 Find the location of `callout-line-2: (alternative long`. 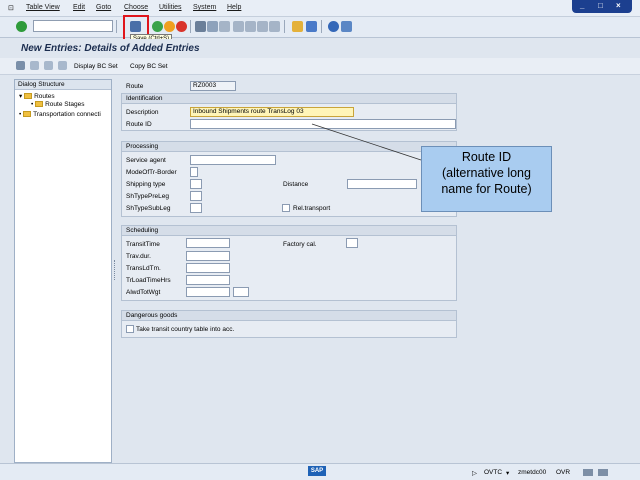

callout-line-2: (alternative long is located at coordinates (486, 173).